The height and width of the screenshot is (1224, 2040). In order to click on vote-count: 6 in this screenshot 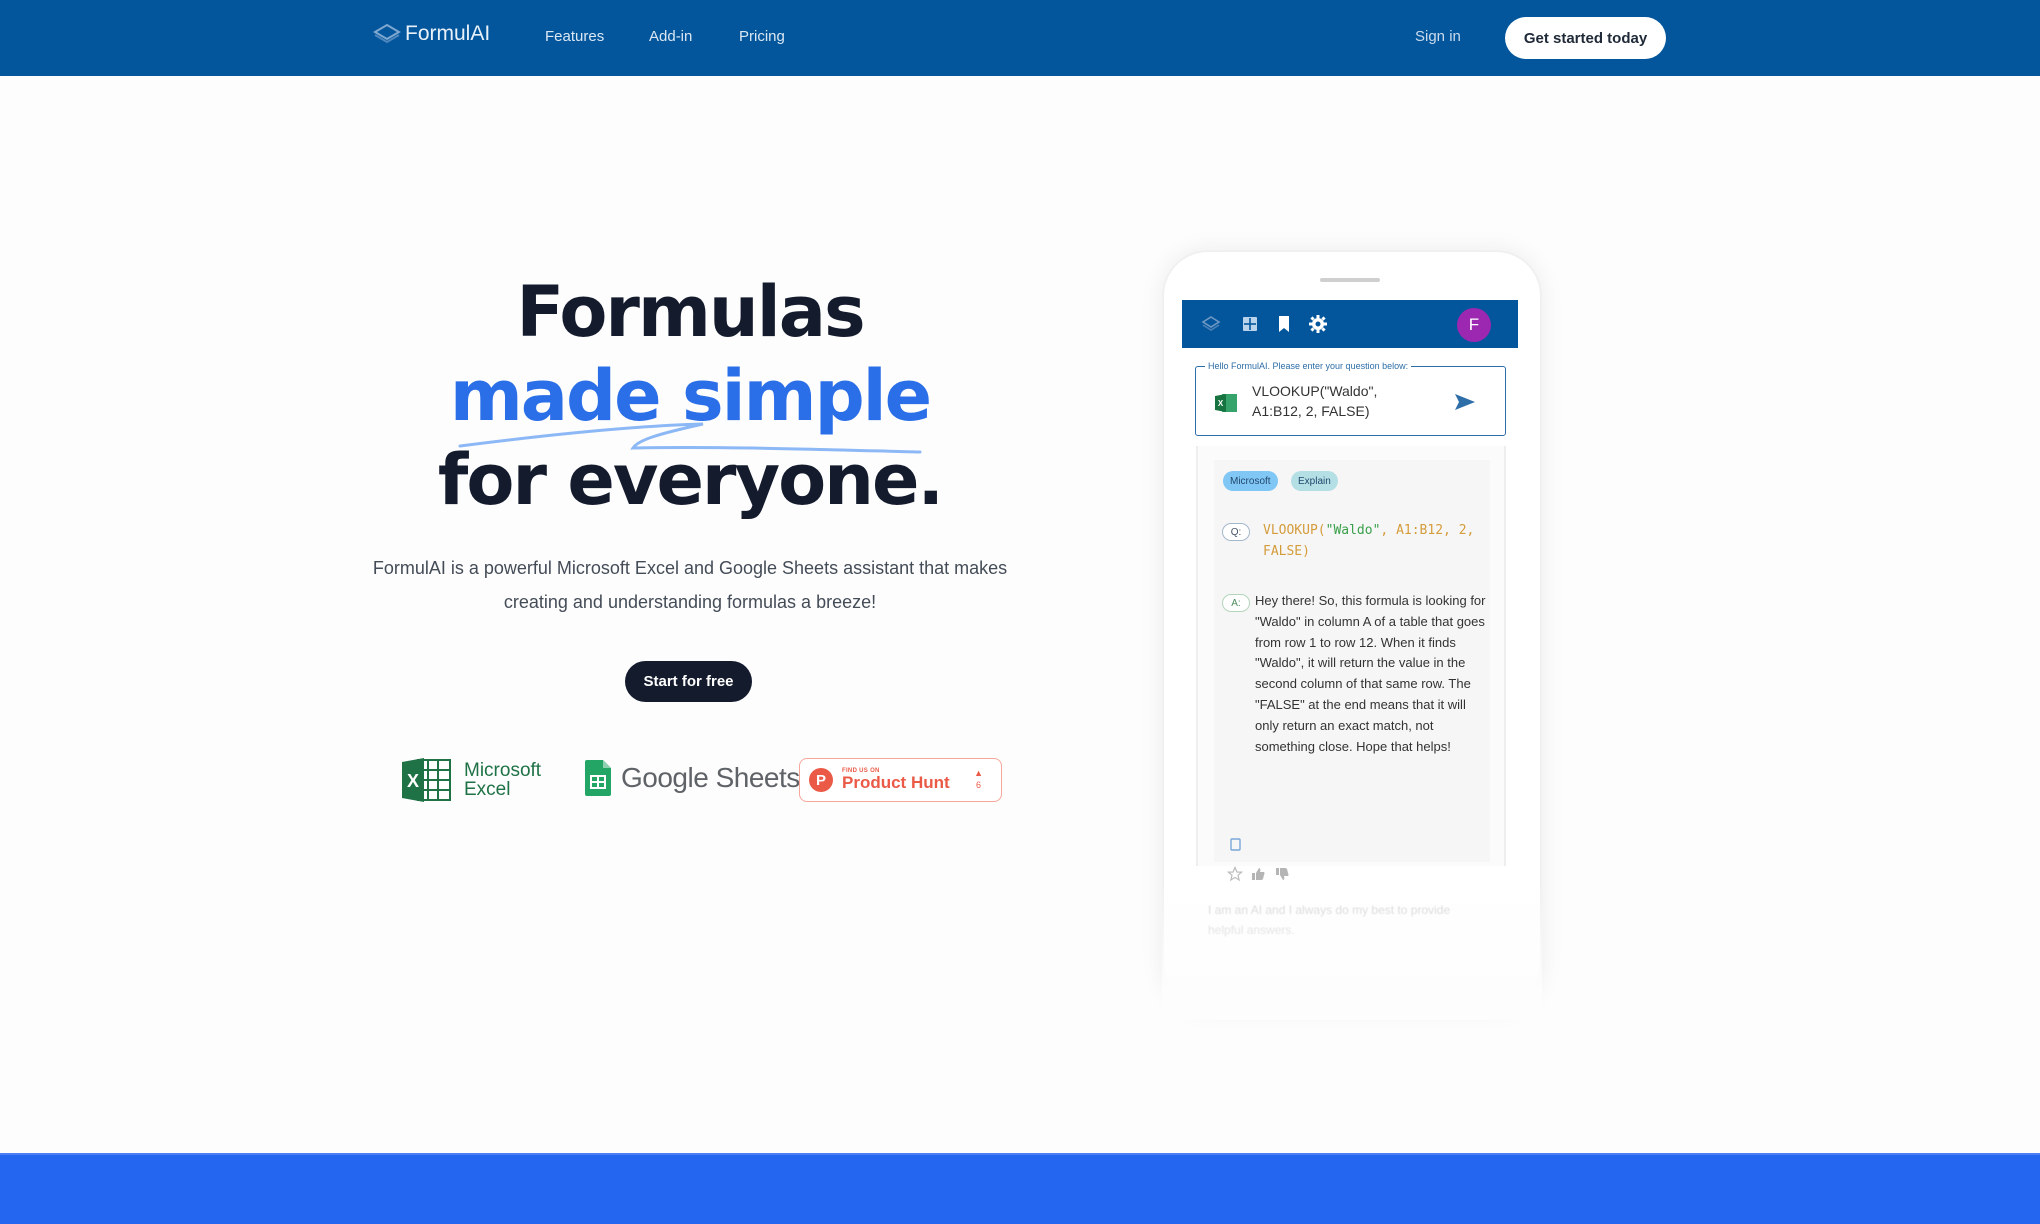, I will do `click(979, 785)`.